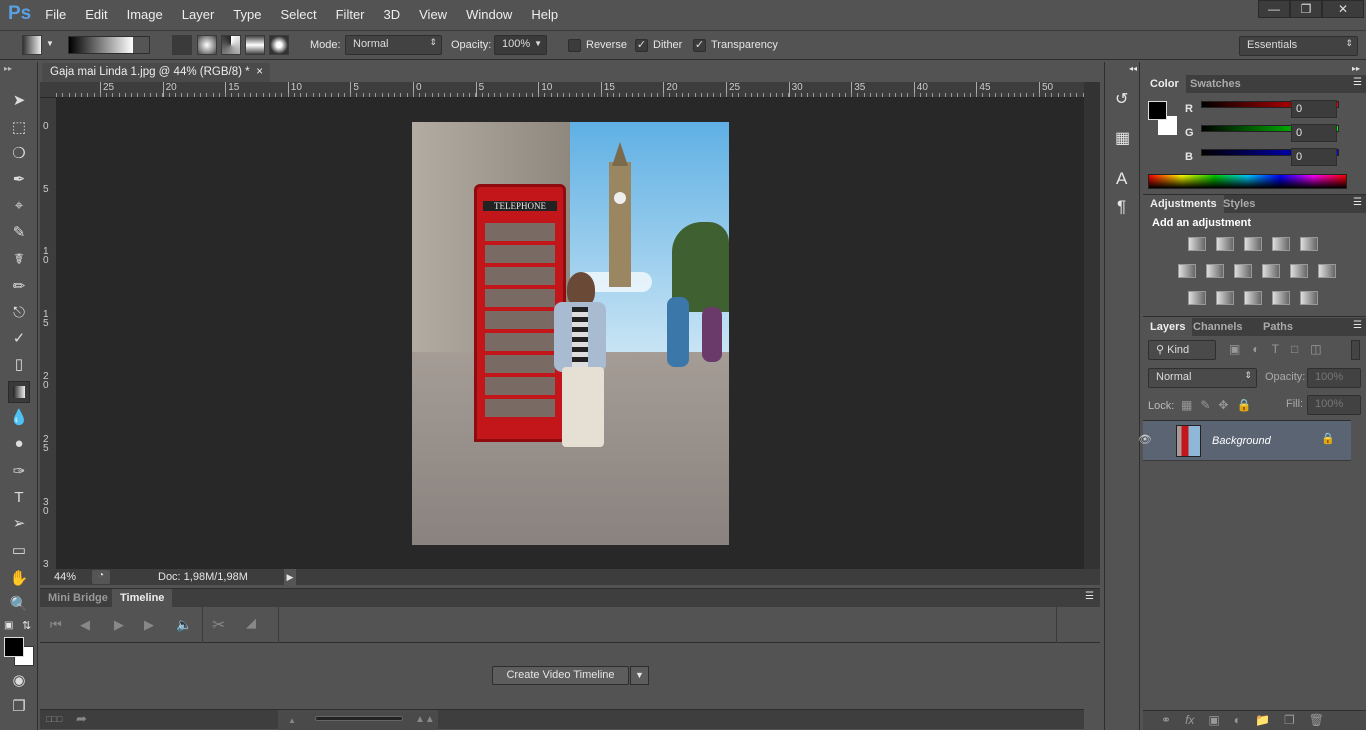 The image size is (1366, 730). I want to click on tab-paths: Paths, so click(1278, 327).